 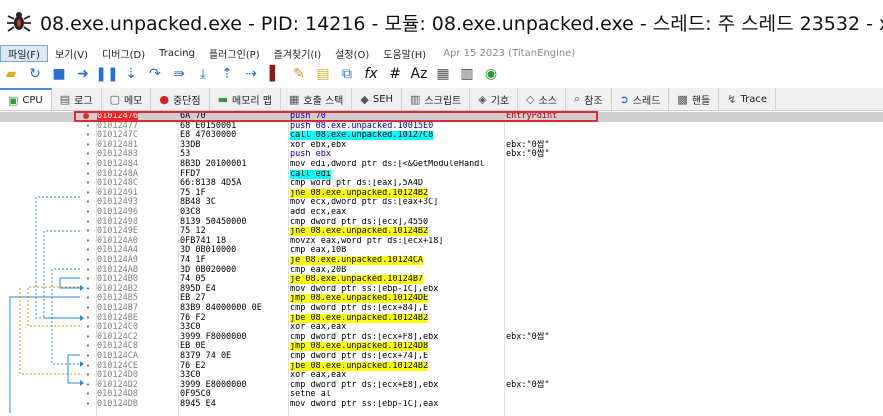 I want to click on instruction-text: push ebx, so click(x=310, y=155).